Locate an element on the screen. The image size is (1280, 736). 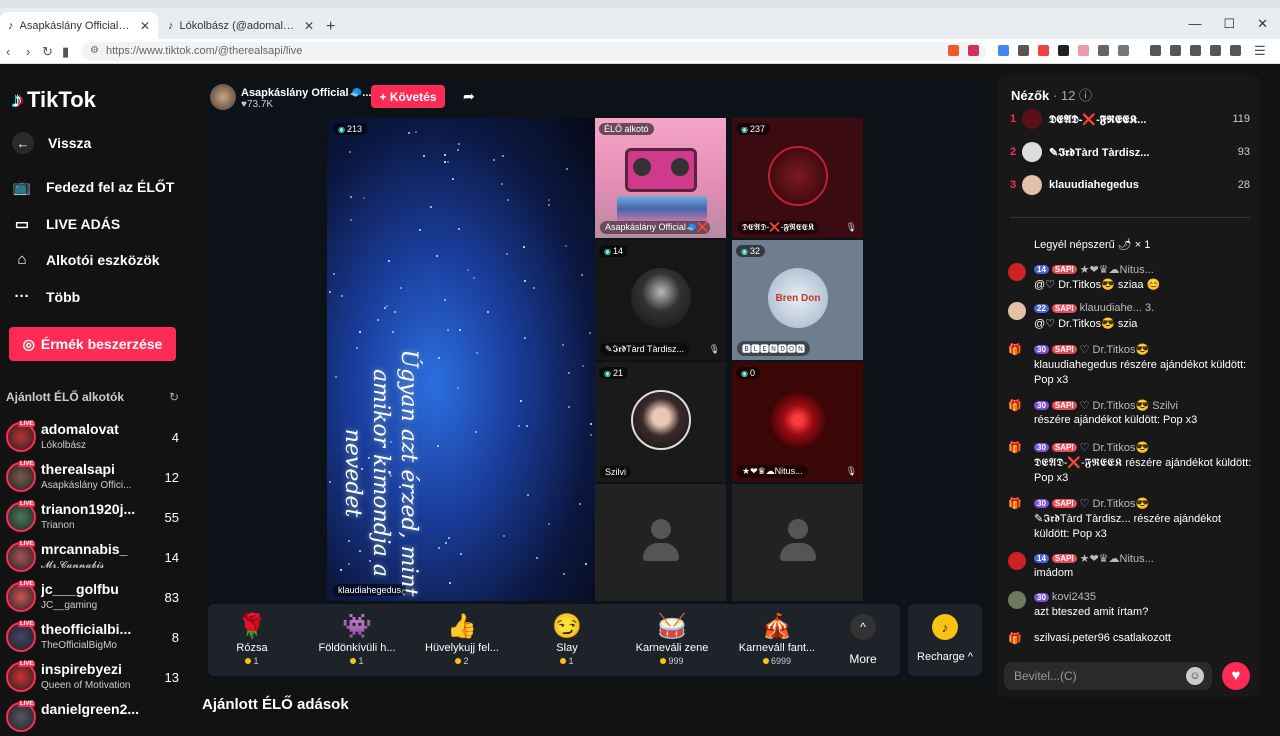
reload-icon: ↻ is located at coordinates (47, 52).